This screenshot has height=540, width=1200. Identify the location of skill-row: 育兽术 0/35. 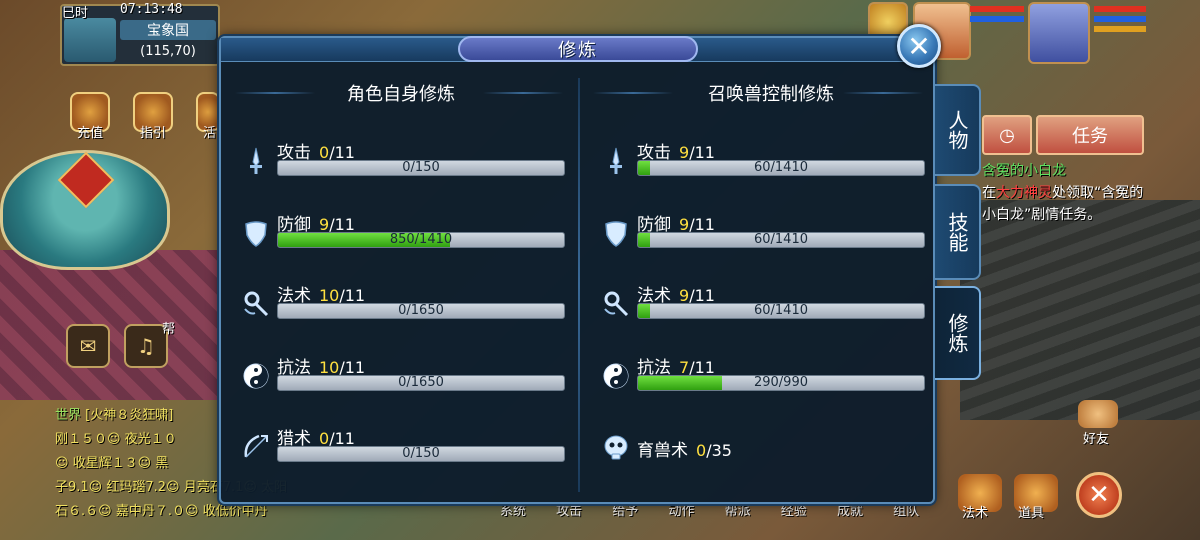
(764, 448).